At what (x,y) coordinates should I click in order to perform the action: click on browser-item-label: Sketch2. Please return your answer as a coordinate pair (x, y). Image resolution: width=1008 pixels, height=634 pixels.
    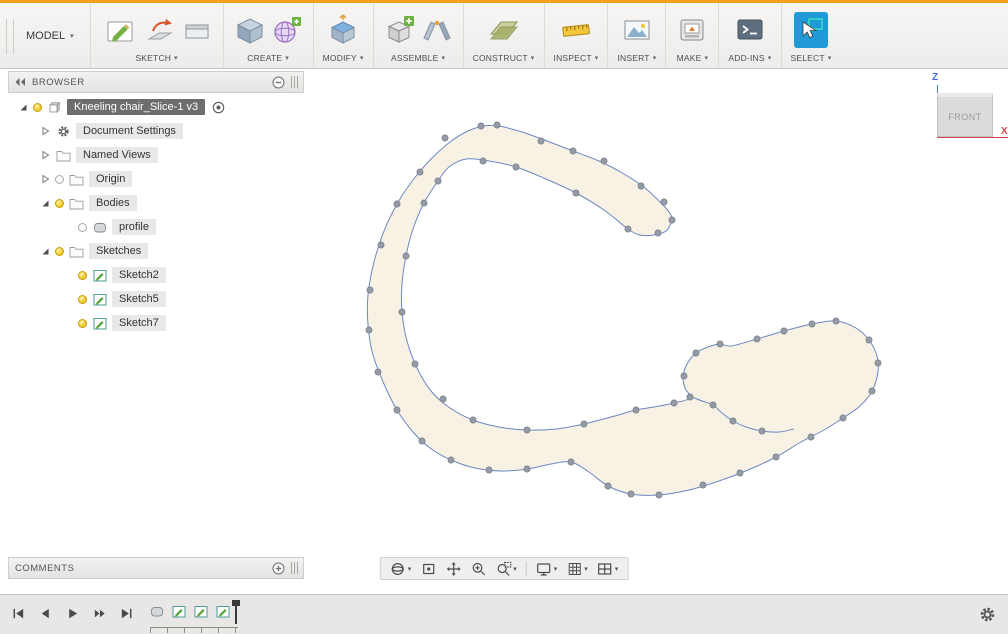
    Looking at the image, I should click on (139, 275).